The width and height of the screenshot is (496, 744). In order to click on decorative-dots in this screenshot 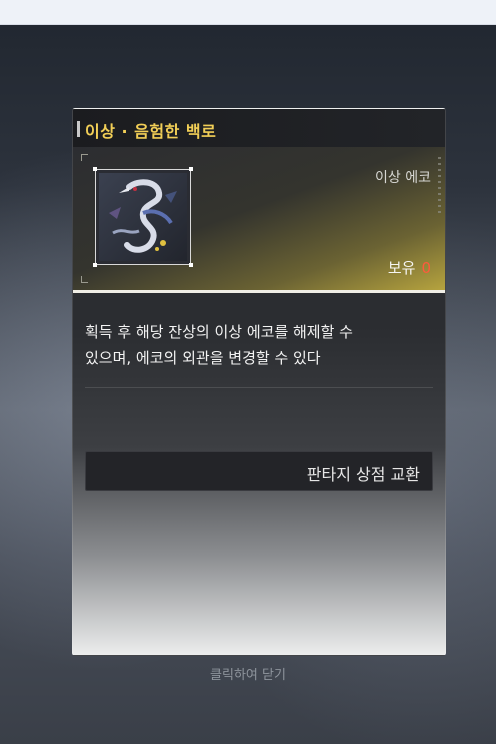, I will do `click(439, 187)`.